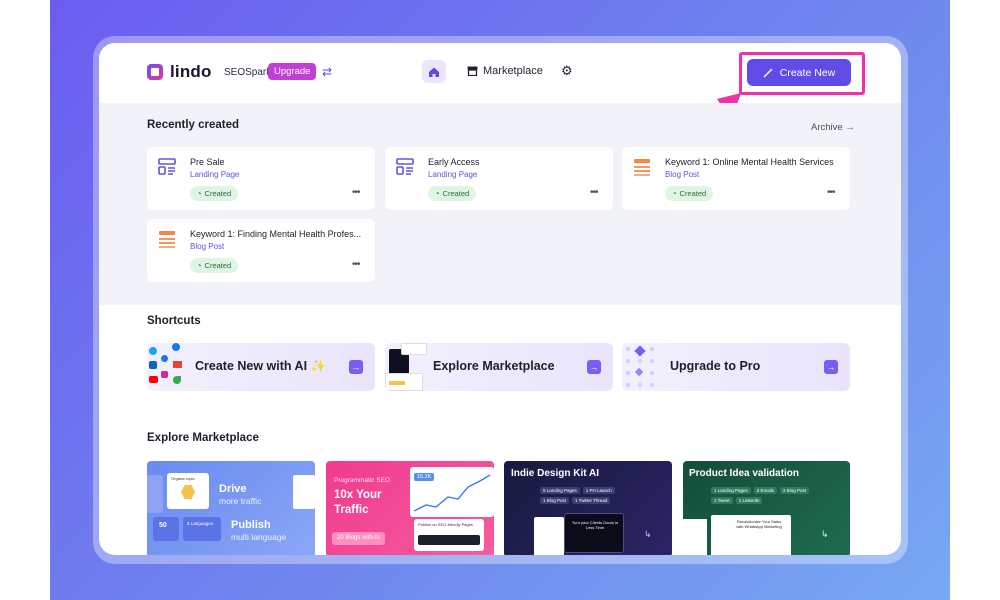 Image resolution: width=1000 pixels, height=600 pixels. I want to click on facebook-small-icon, so click(164, 358).